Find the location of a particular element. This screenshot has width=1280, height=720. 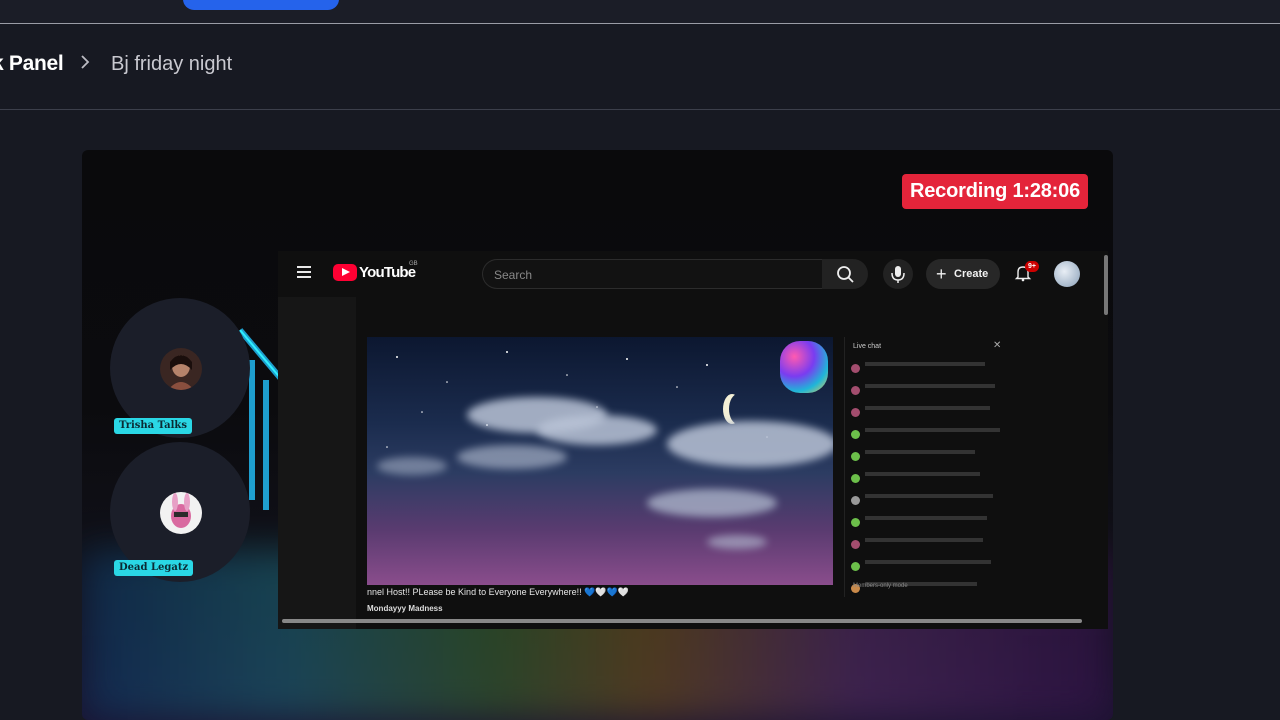

search-placeholder: Search is located at coordinates (513, 275).